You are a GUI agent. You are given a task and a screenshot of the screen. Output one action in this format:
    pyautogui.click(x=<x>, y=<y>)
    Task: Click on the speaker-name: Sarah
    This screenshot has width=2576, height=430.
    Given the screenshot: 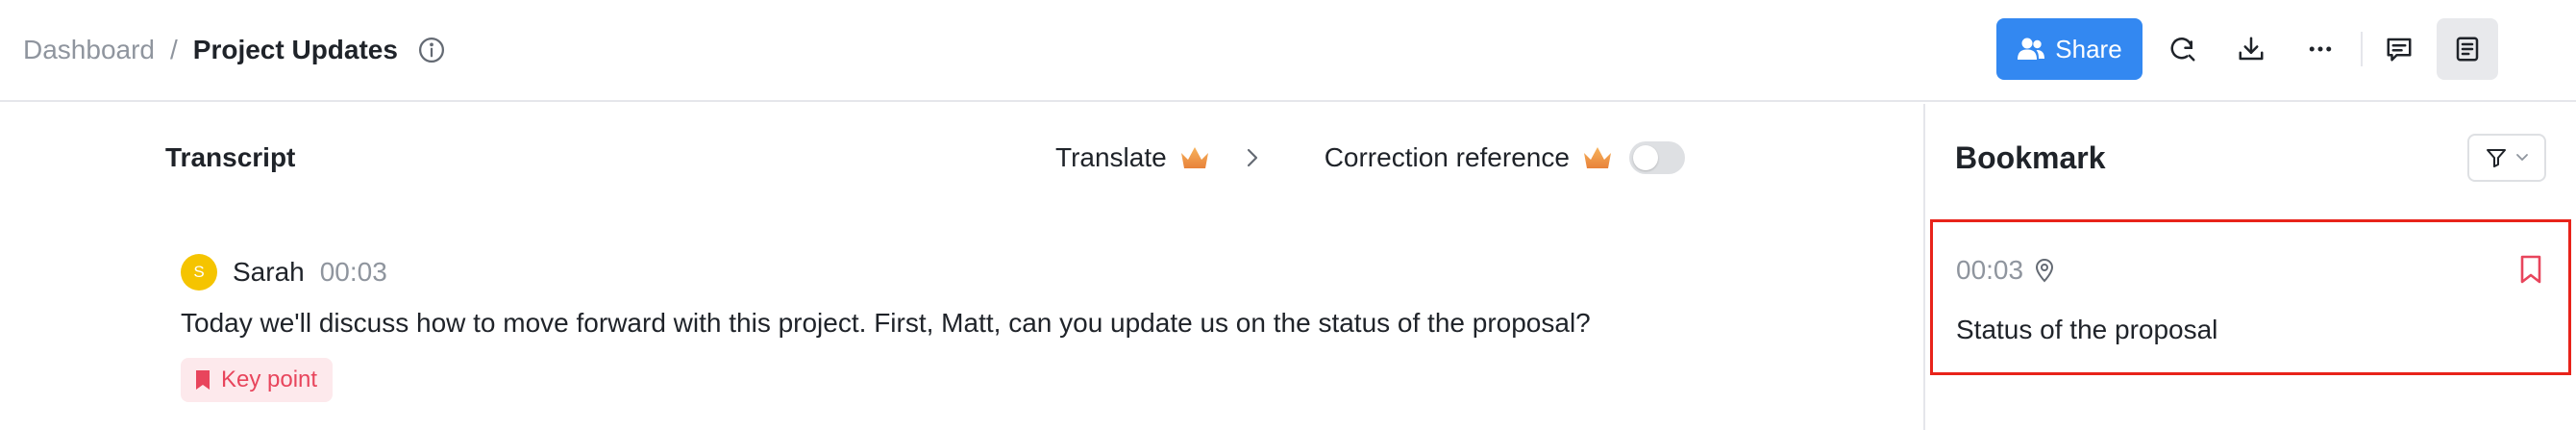 What is the action you would take?
    pyautogui.click(x=269, y=272)
    